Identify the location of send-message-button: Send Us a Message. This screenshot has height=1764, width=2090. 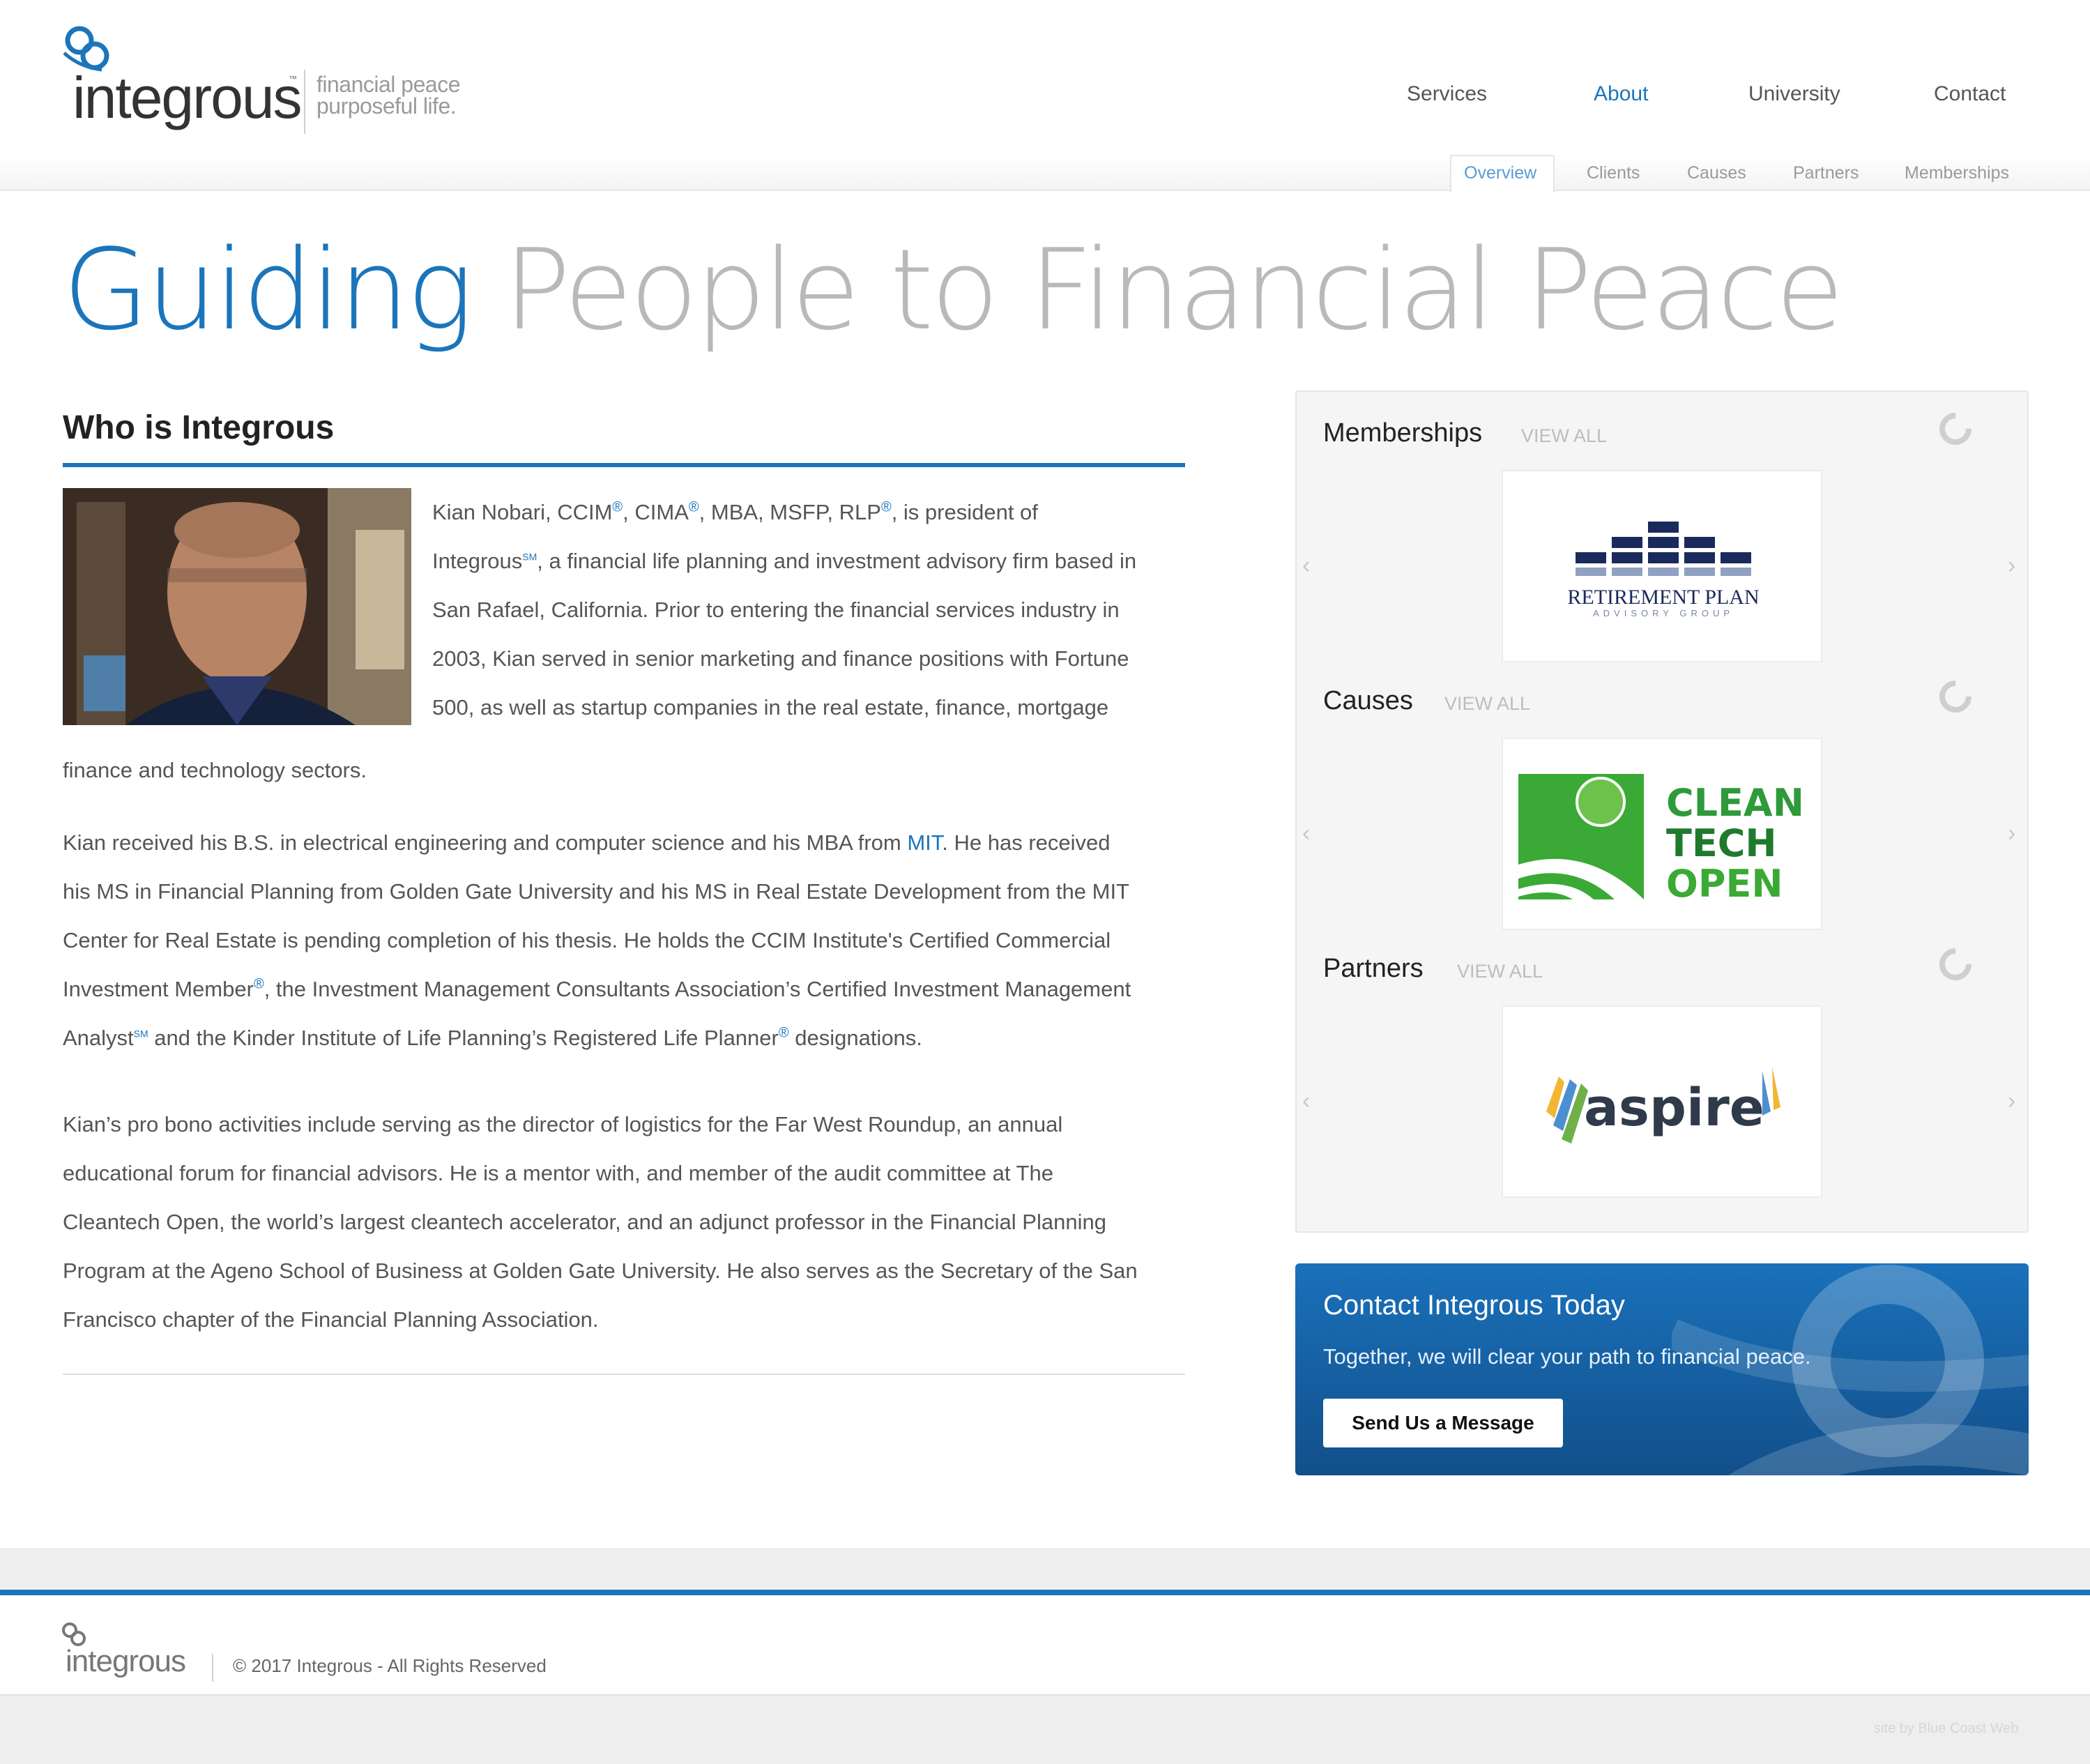
(1443, 1423).